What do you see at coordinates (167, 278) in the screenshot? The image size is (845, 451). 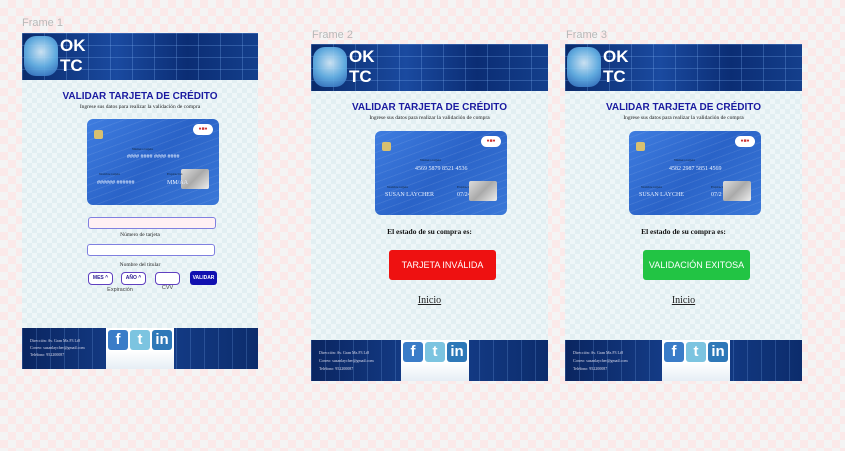 I see `cvv-input` at bounding box center [167, 278].